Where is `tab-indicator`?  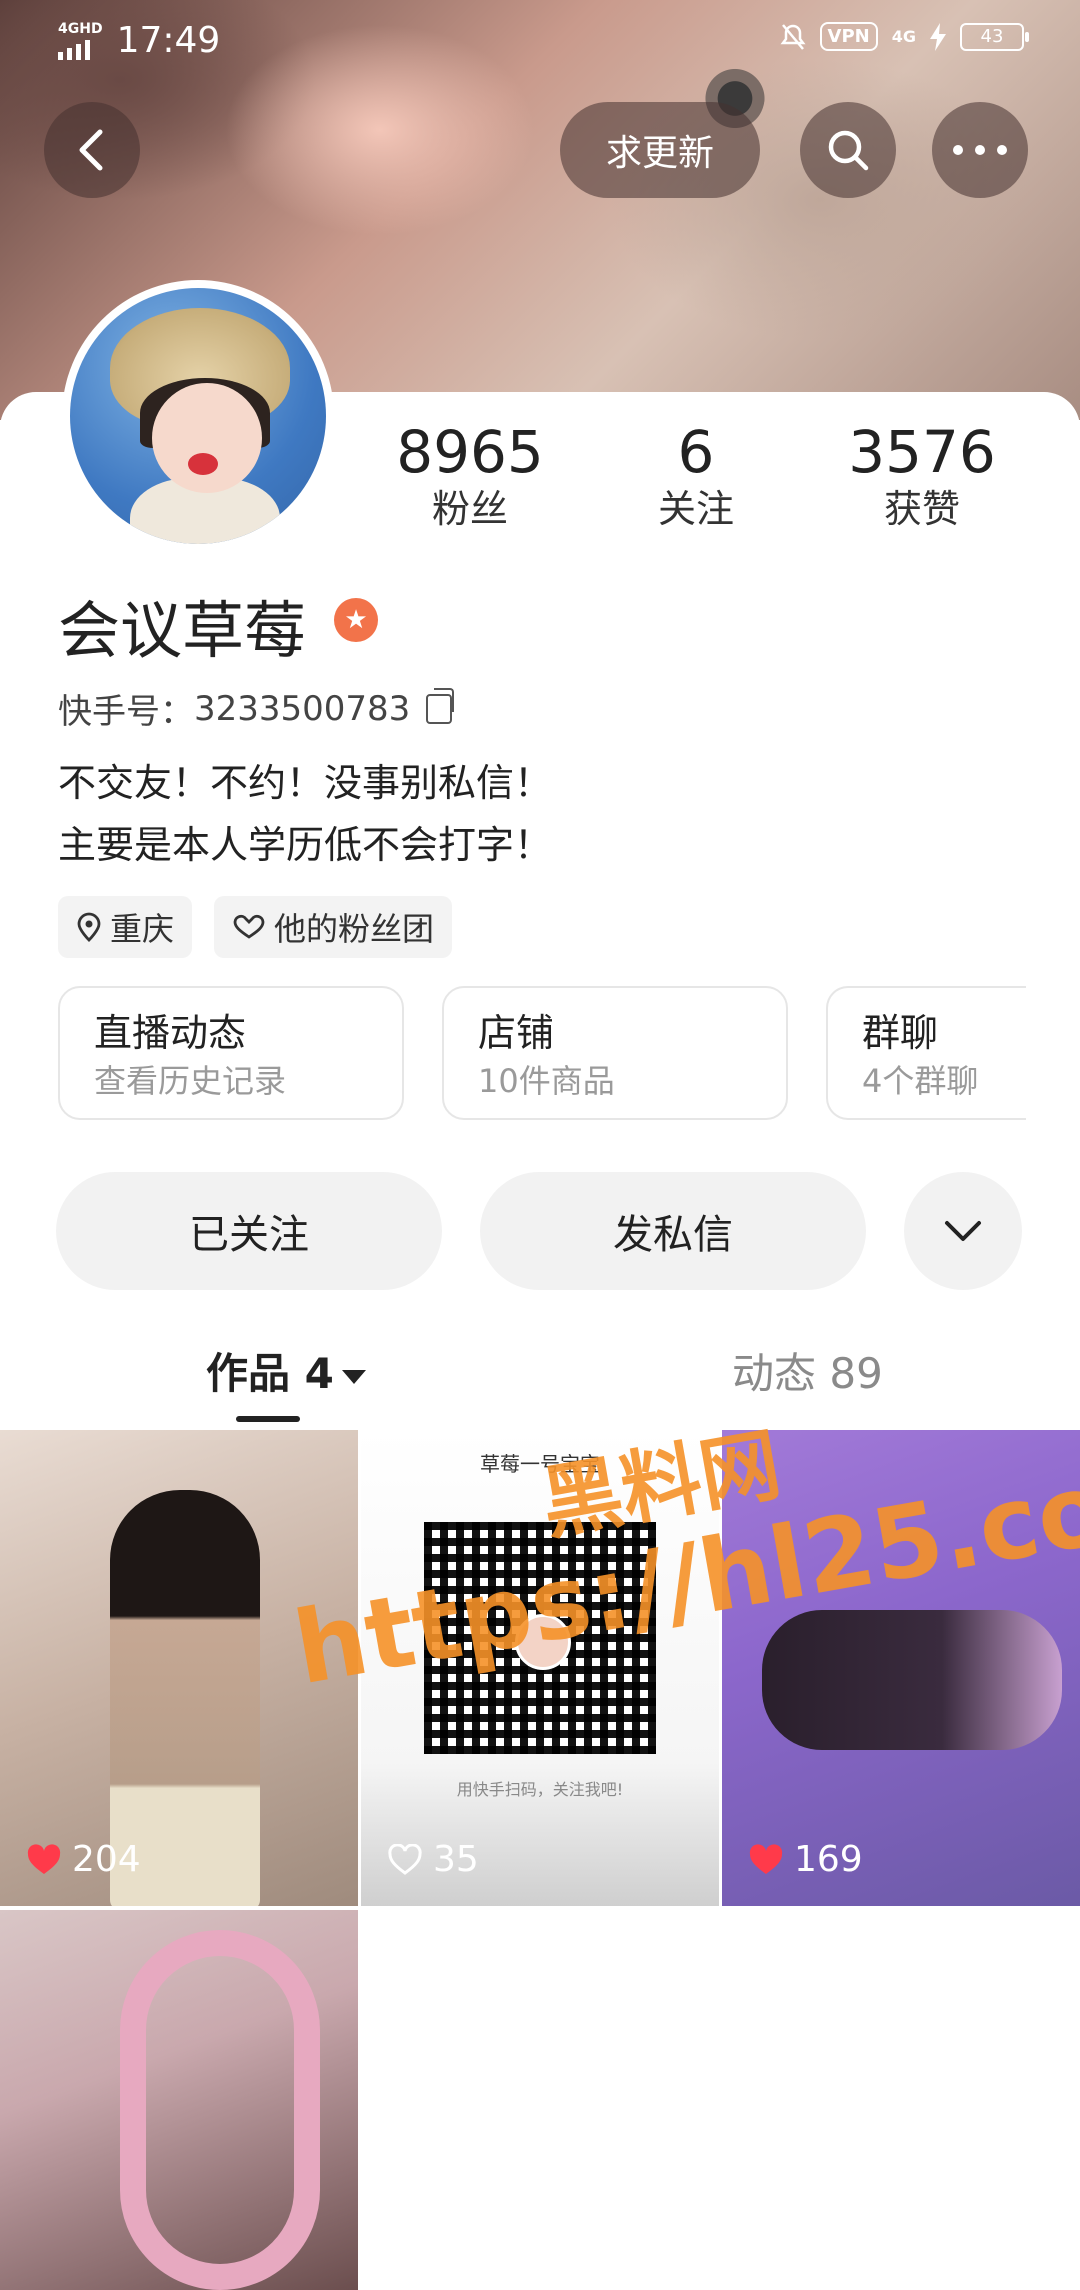
tab-indicator is located at coordinates (268, 1419).